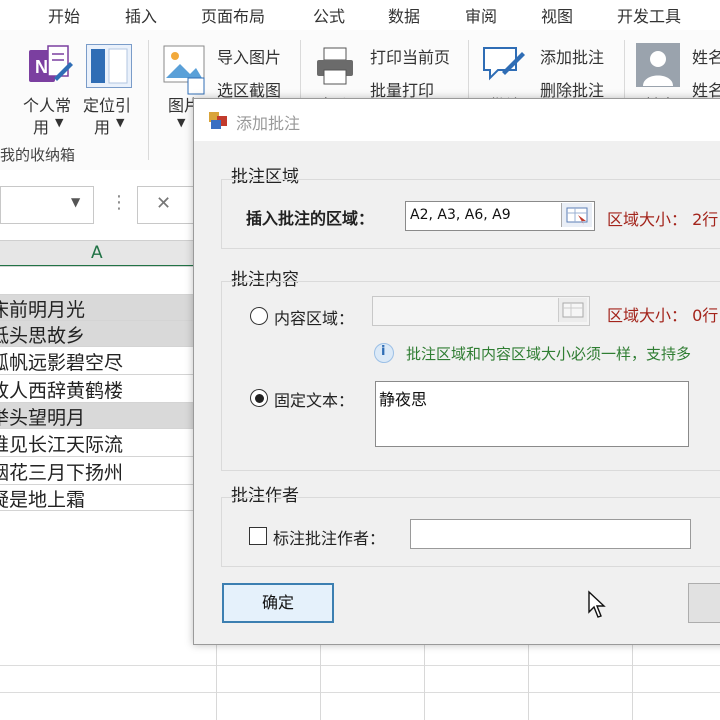 The height and width of the screenshot is (720, 720). Describe the element at coordinates (61, 361) in the screenshot. I see `cell-a4: 孤帆远影碧空尽` at that location.